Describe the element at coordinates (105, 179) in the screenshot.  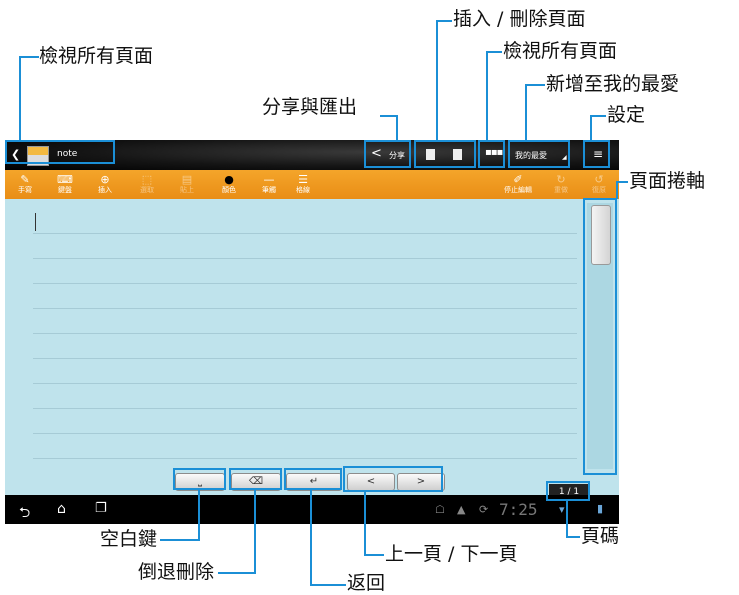
I see `insert-icon: ⊕` at that location.